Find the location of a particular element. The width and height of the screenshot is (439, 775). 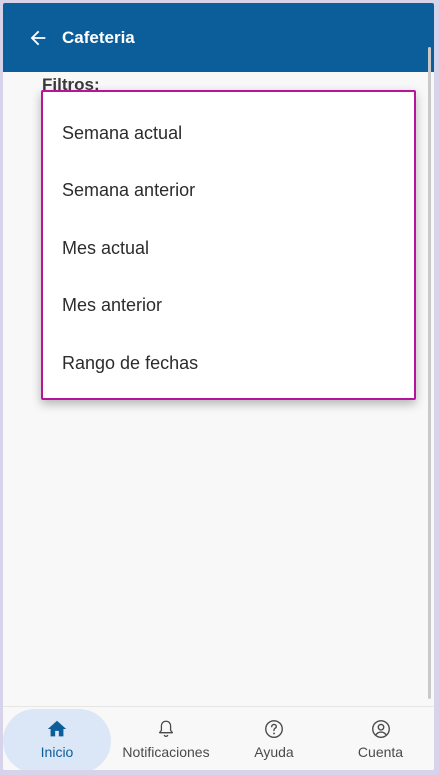

app-bar: Cafeteria is located at coordinates (218, 37).